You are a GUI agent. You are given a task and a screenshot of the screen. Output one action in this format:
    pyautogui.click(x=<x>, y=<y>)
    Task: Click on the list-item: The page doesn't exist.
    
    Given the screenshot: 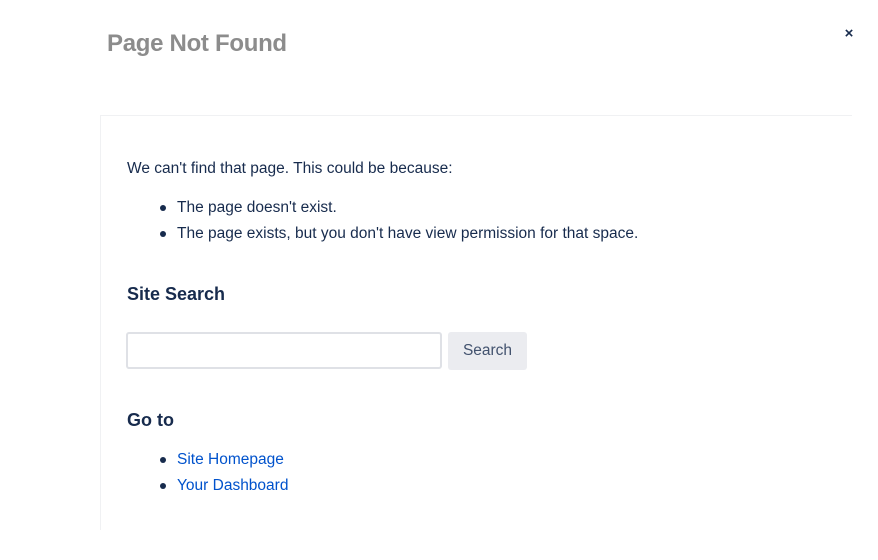 What is the action you would take?
    pyautogui.click(x=398, y=208)
    